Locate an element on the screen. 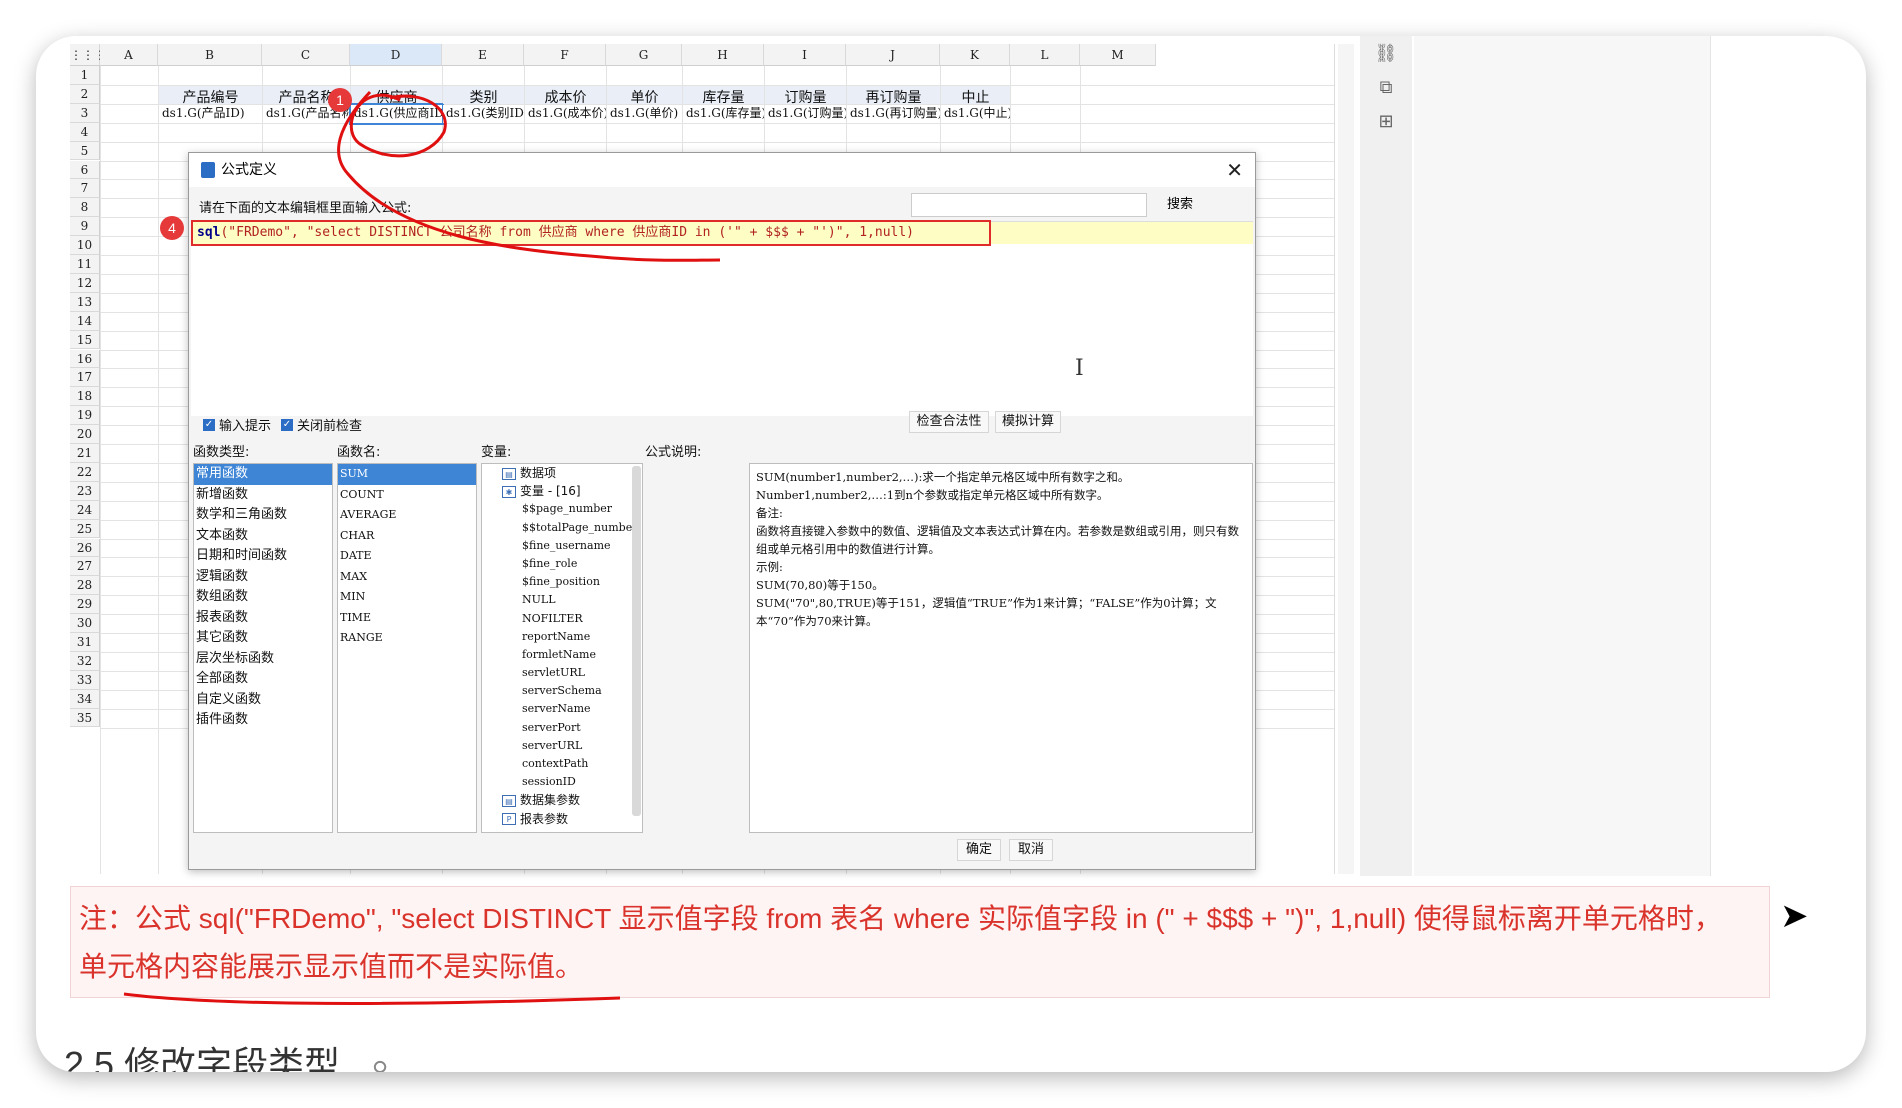 This screenshot has width=1902, height=1108. list-item: AVERAGE is located at coordinates (407, 515).